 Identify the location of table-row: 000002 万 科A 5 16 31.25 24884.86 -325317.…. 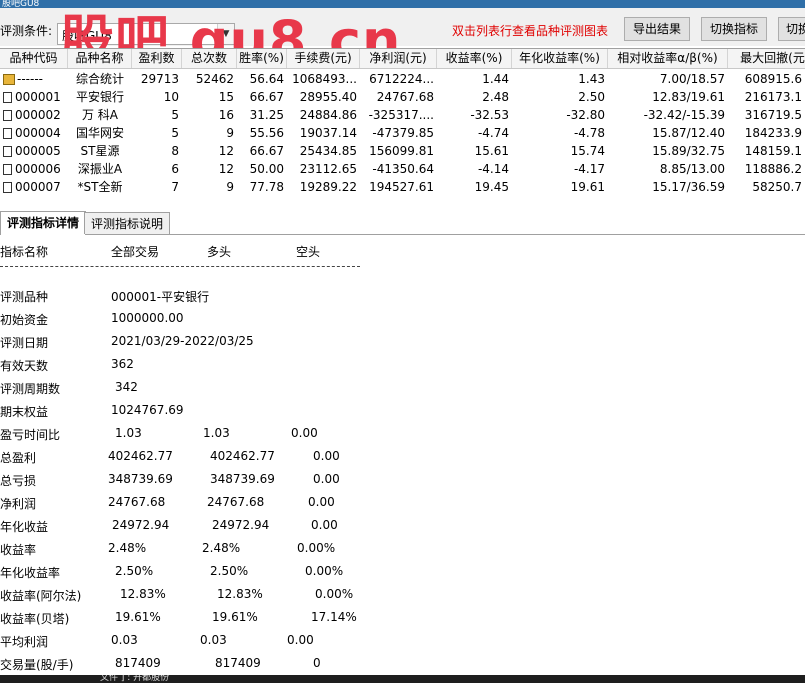
(402, 115).